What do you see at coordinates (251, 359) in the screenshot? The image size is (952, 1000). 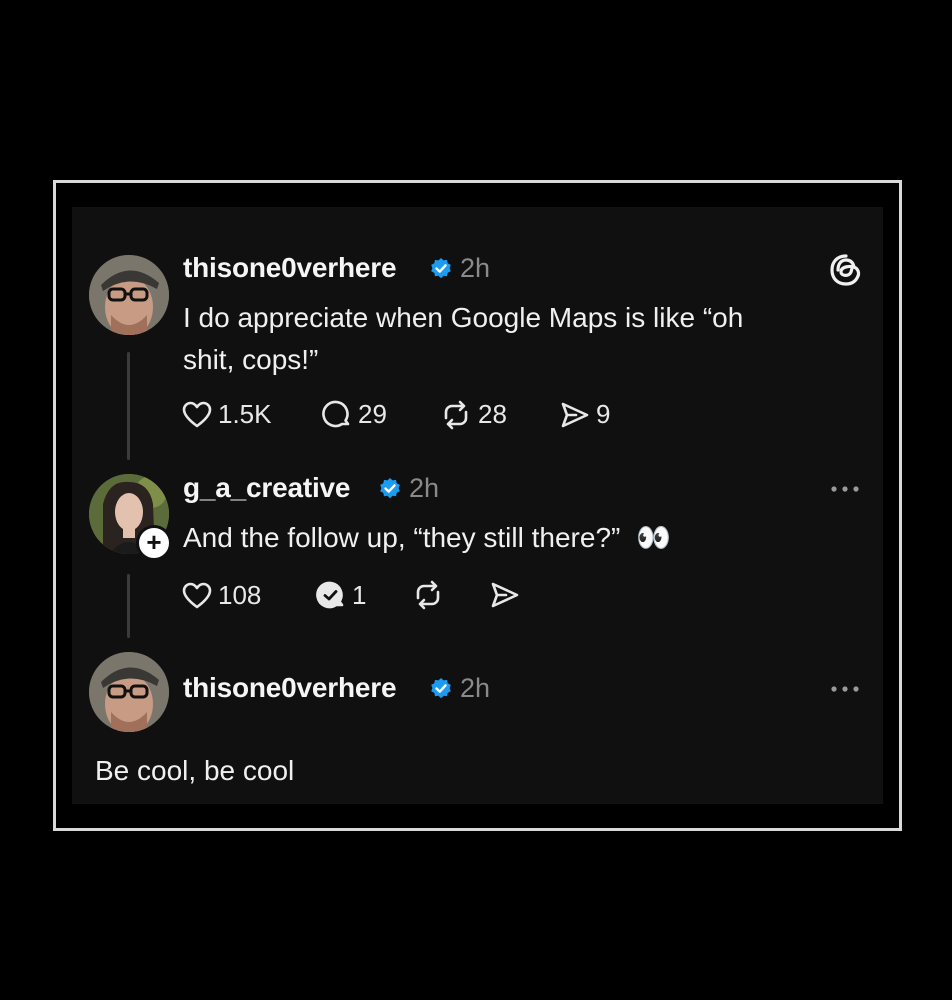 I see `post-text-line: shit, cops!”` at bounding box center [251, 359].